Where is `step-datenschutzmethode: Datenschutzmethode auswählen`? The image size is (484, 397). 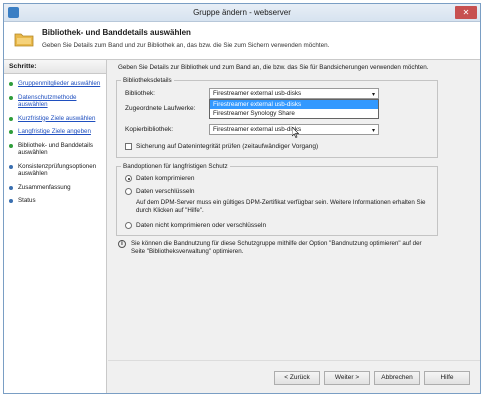
step-datenschutzmethode: Datenschutzmethode auswählen is located at coordinates (55, 101).